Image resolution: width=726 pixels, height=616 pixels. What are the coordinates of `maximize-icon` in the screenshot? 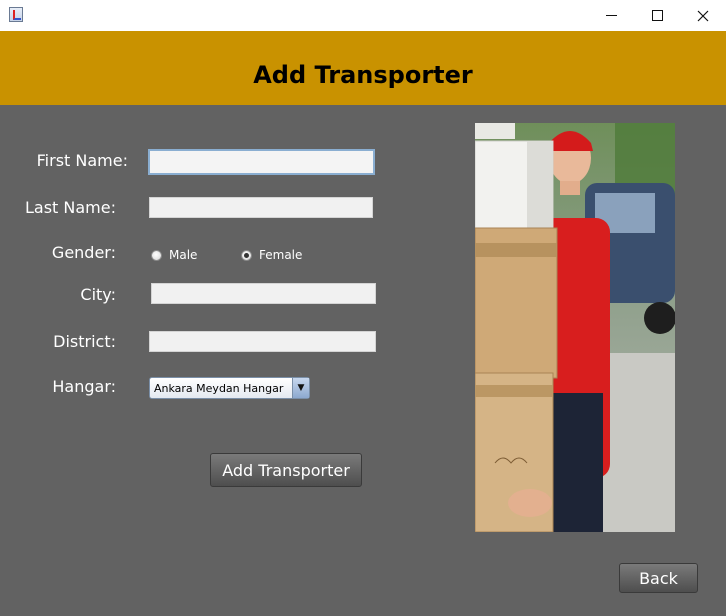 It's located at (657, 15).